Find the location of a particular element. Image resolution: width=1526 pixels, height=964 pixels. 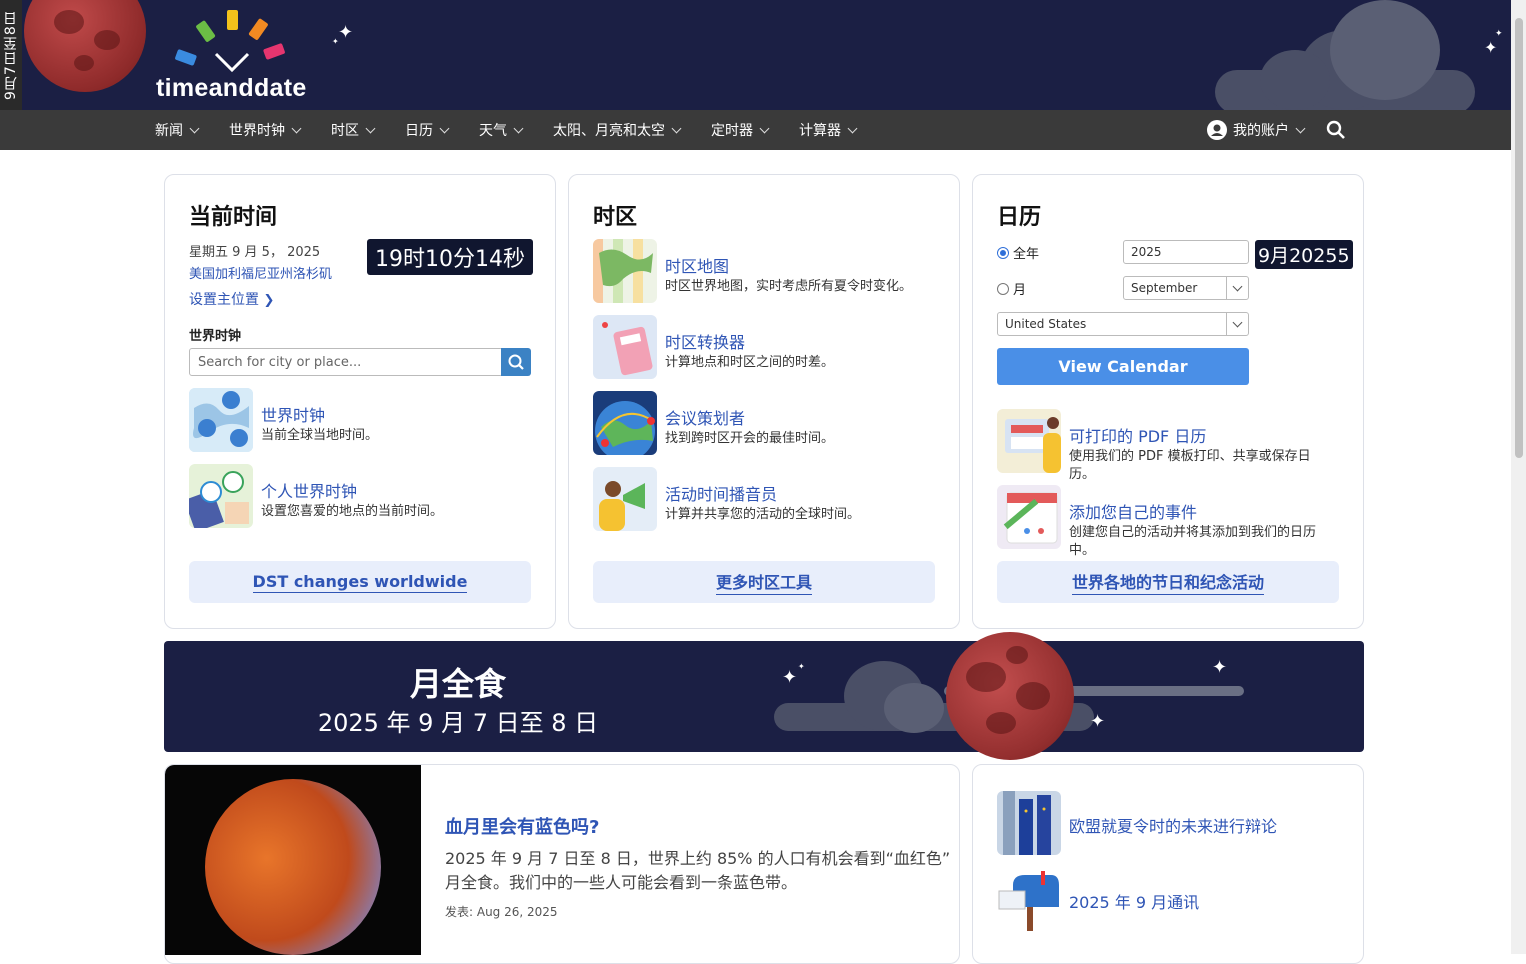

banner-date: 2025 年 9 月 7 日至 8 日 is located at coordinates (458, 723).